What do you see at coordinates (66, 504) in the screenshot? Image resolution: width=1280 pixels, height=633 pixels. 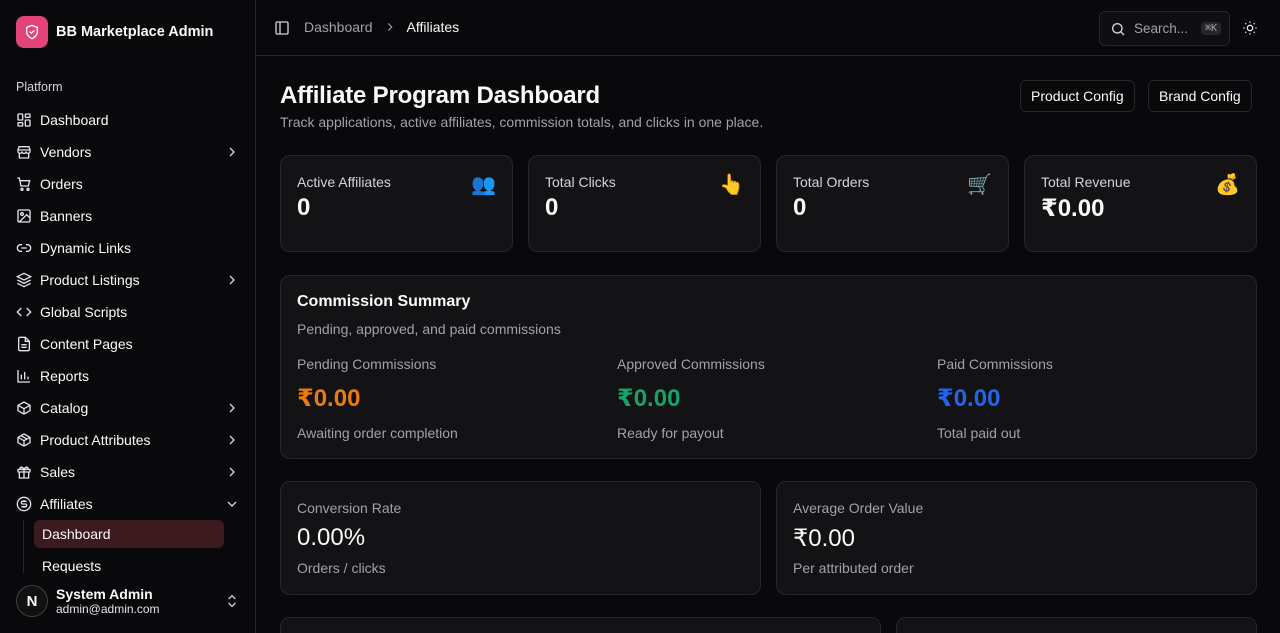 I see `sidebar-item-label: Affiliates` at bounding box center [66, 504].